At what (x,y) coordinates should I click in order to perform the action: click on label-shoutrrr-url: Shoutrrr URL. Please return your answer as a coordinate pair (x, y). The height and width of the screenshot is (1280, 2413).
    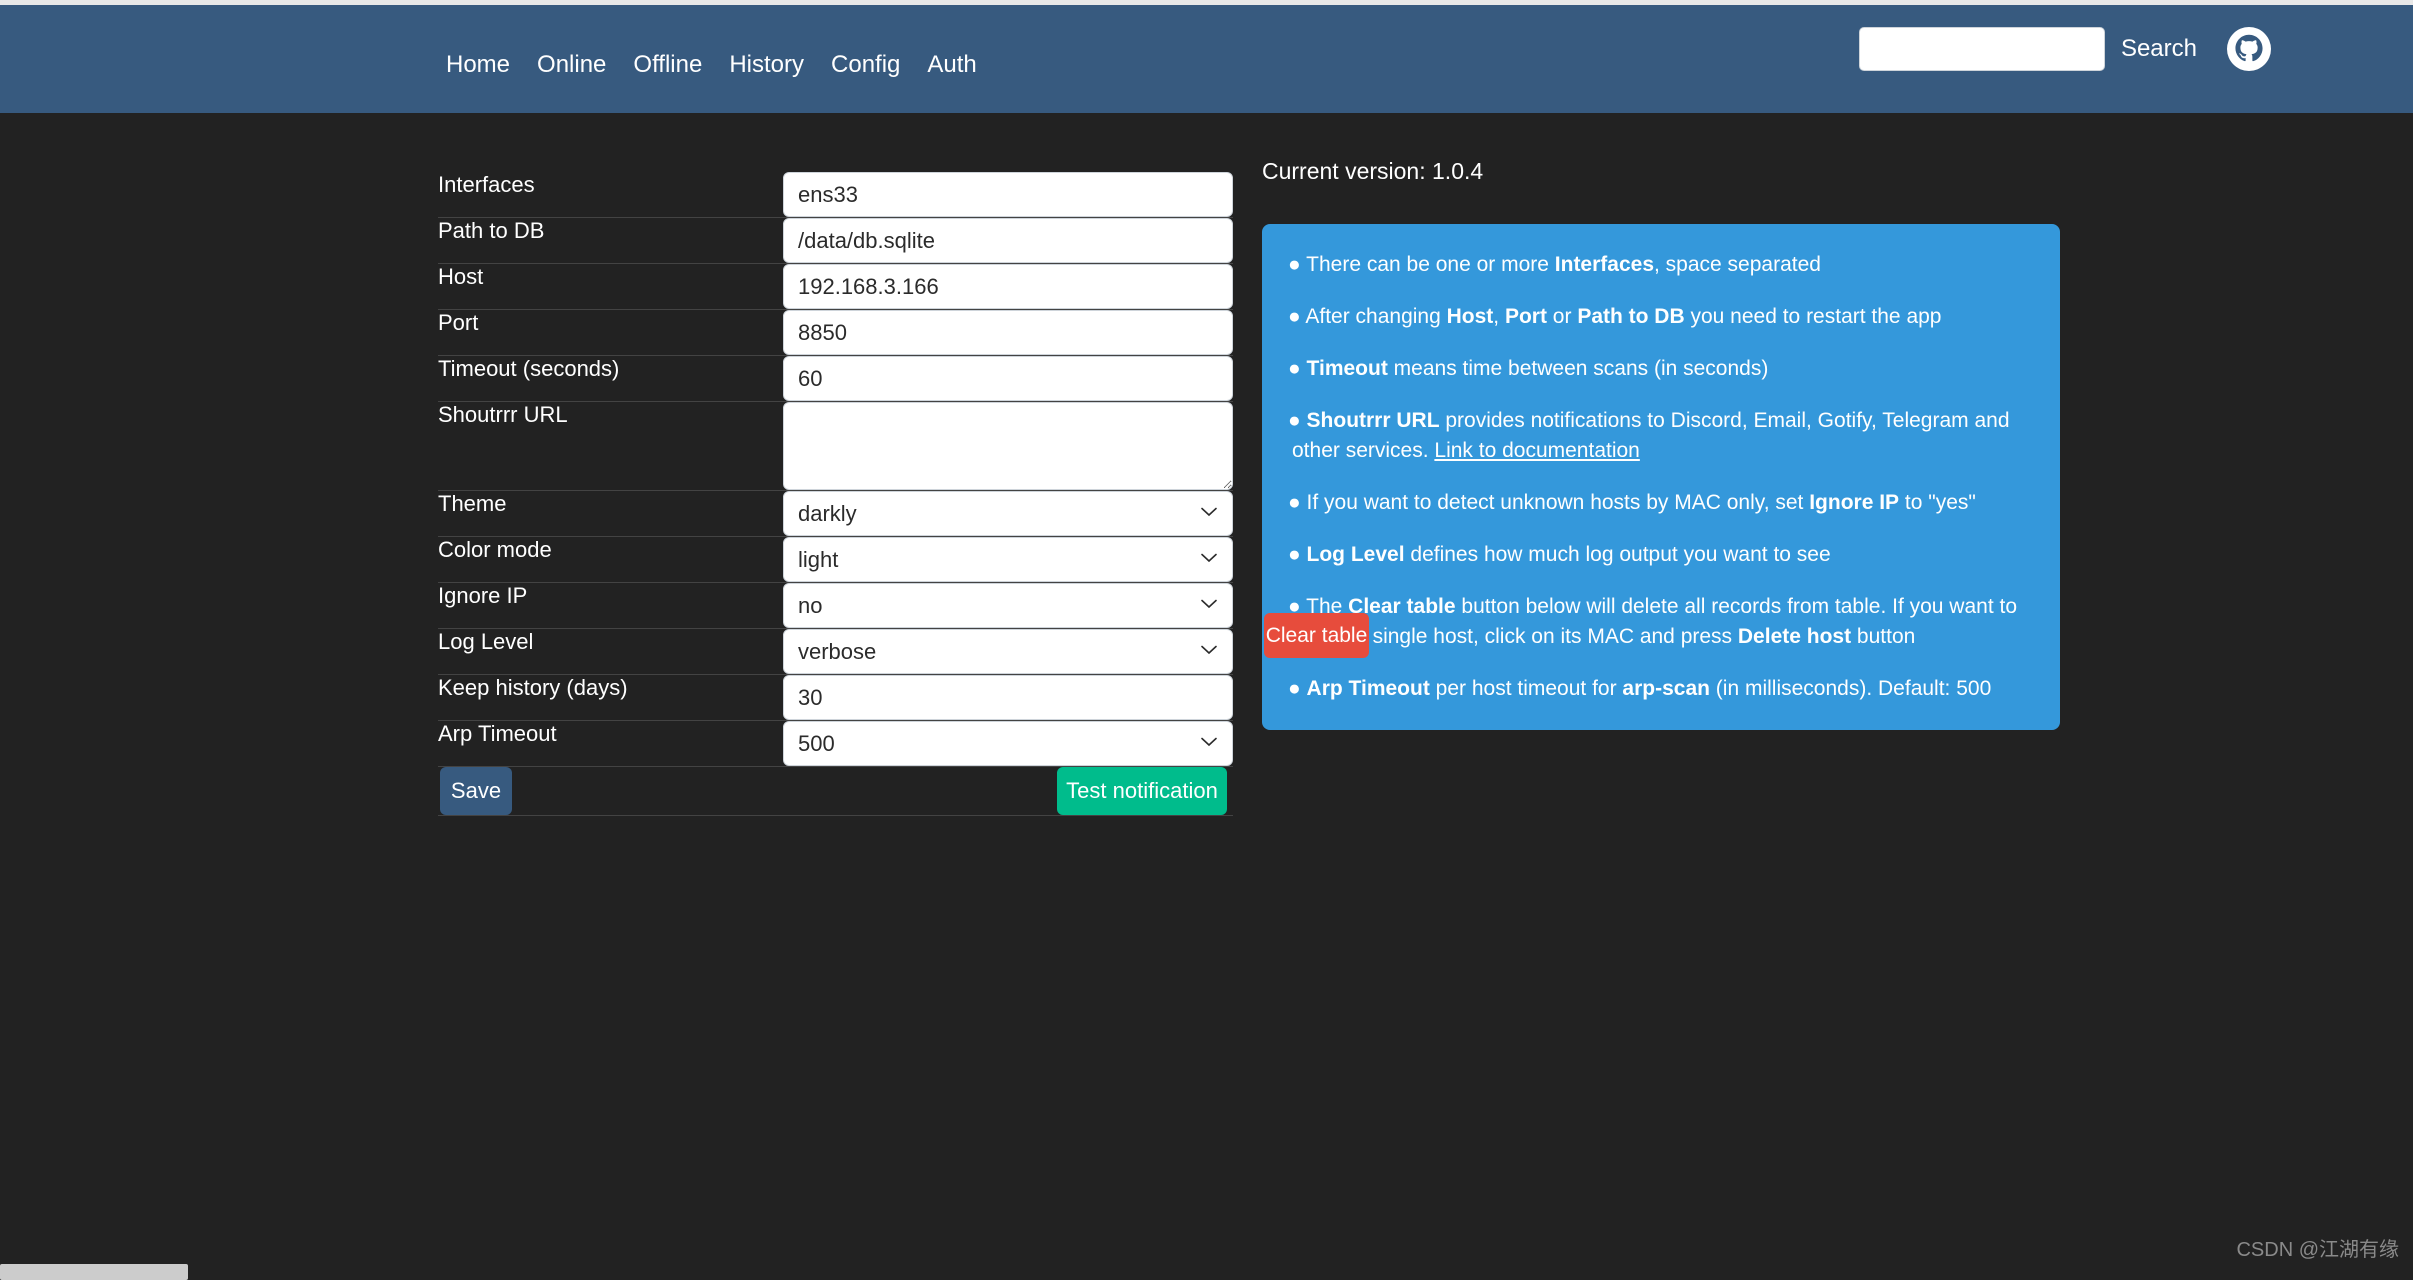
    Looking at the image, I should click on (503, 414).